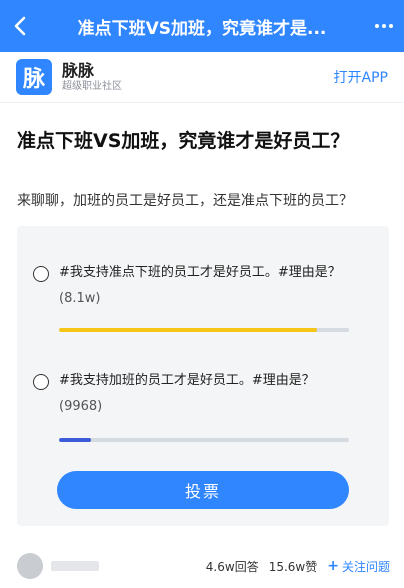  What do you see at coordinates (81, 406) in the screenshot?
I see `poll-option-count: (9968)` at bounding box center [81, 406].